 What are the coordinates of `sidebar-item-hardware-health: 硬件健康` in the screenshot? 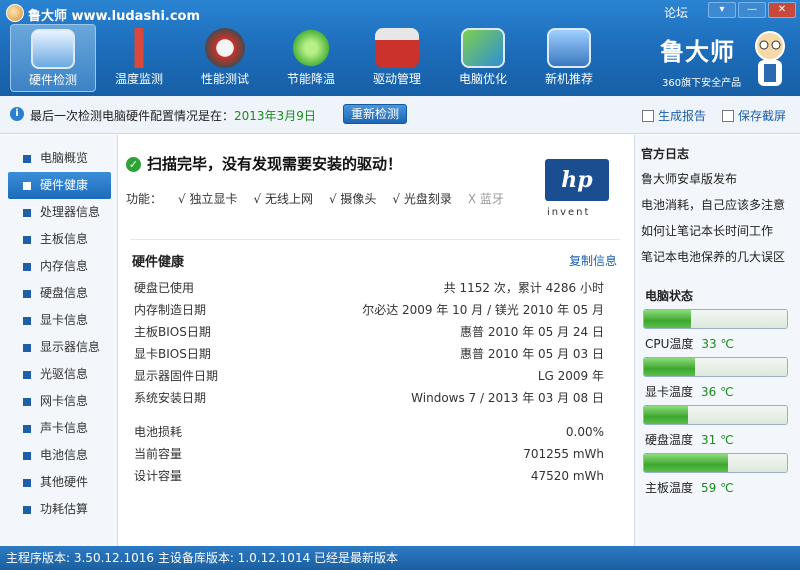 It's located at (59, 185).